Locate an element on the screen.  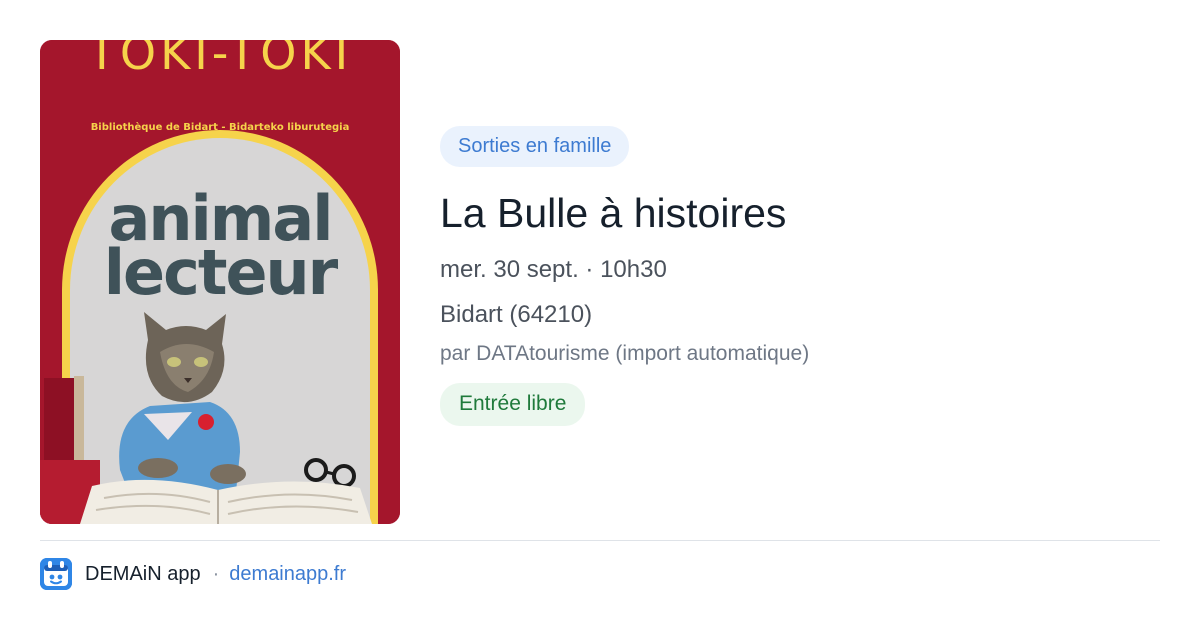
event-title: La Bulle à histoires is located at coordinates (800, 213).